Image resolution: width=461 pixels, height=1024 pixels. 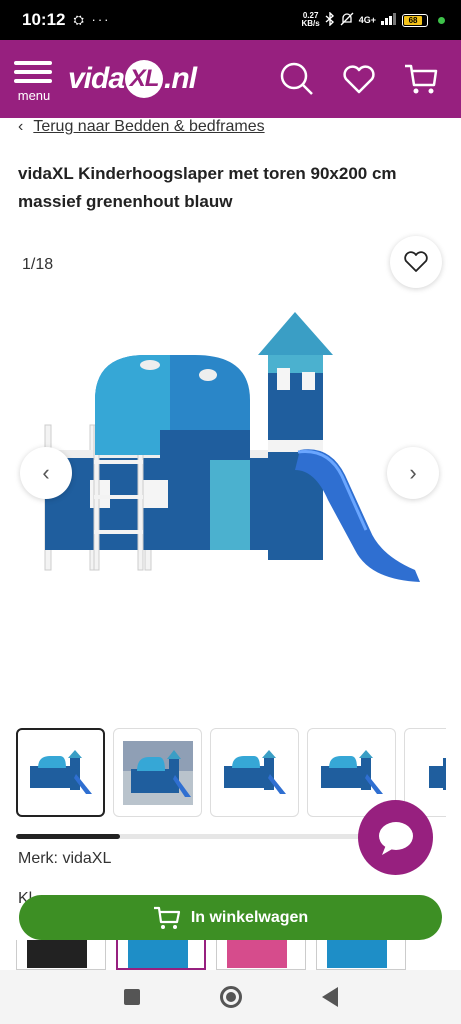 I want to click on brand-label: Merk: vidaXL, so click(x=65, y=858).